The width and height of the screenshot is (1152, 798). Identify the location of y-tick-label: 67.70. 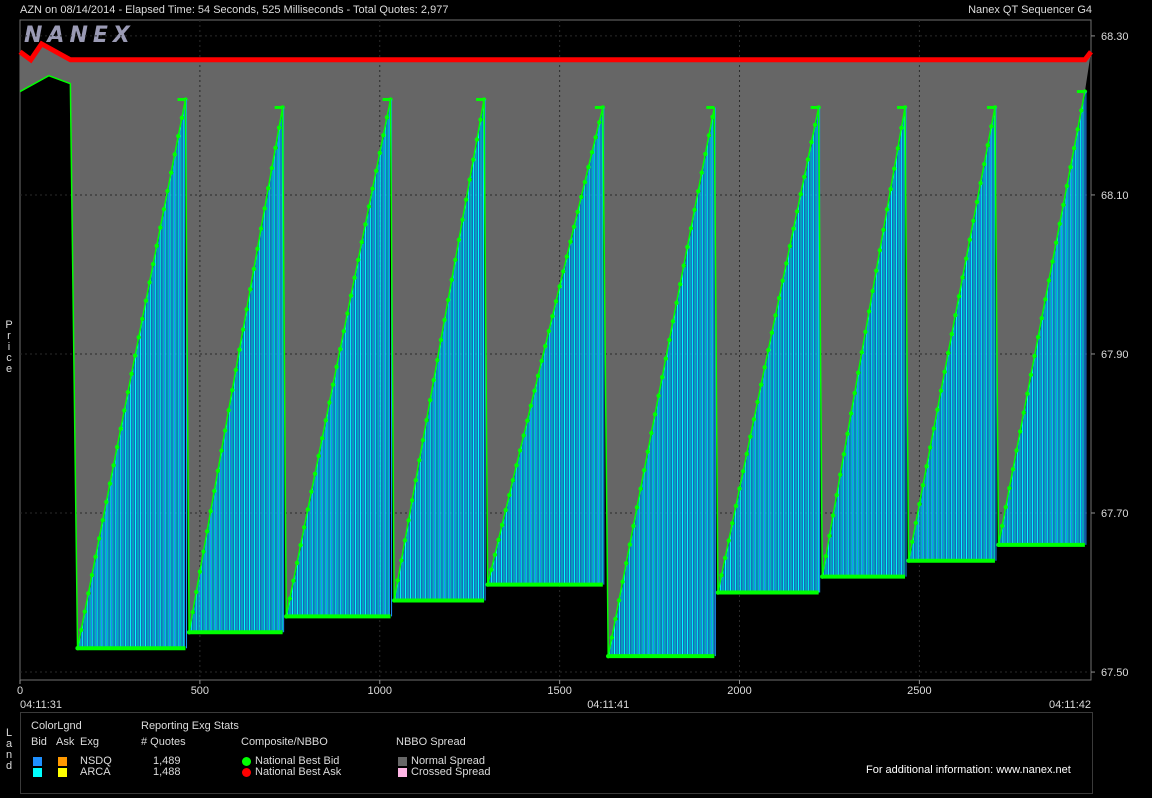
(1115, 514).